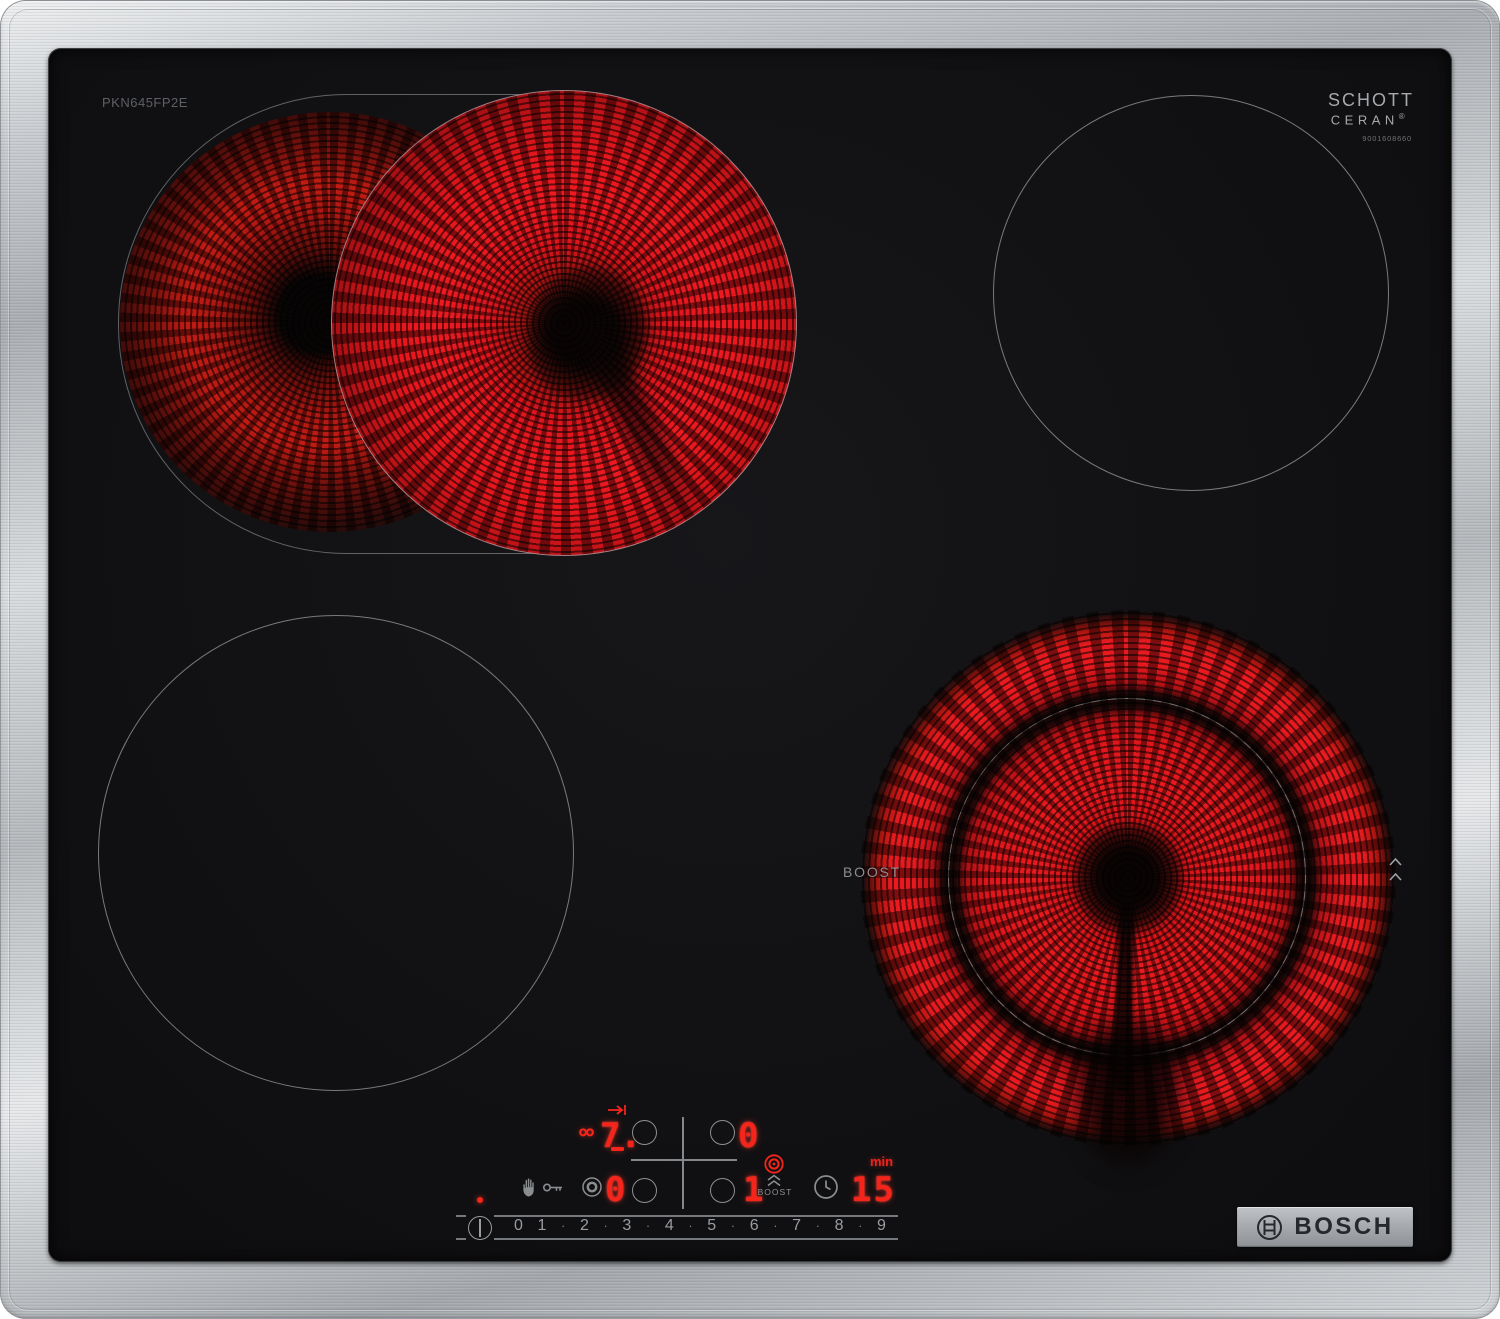 The width and height of the screenshot is (1500, 1319). Describe the element at coordinates (530, 1186) in the screenshot. I see `child-lock-hand-icon` at that location.